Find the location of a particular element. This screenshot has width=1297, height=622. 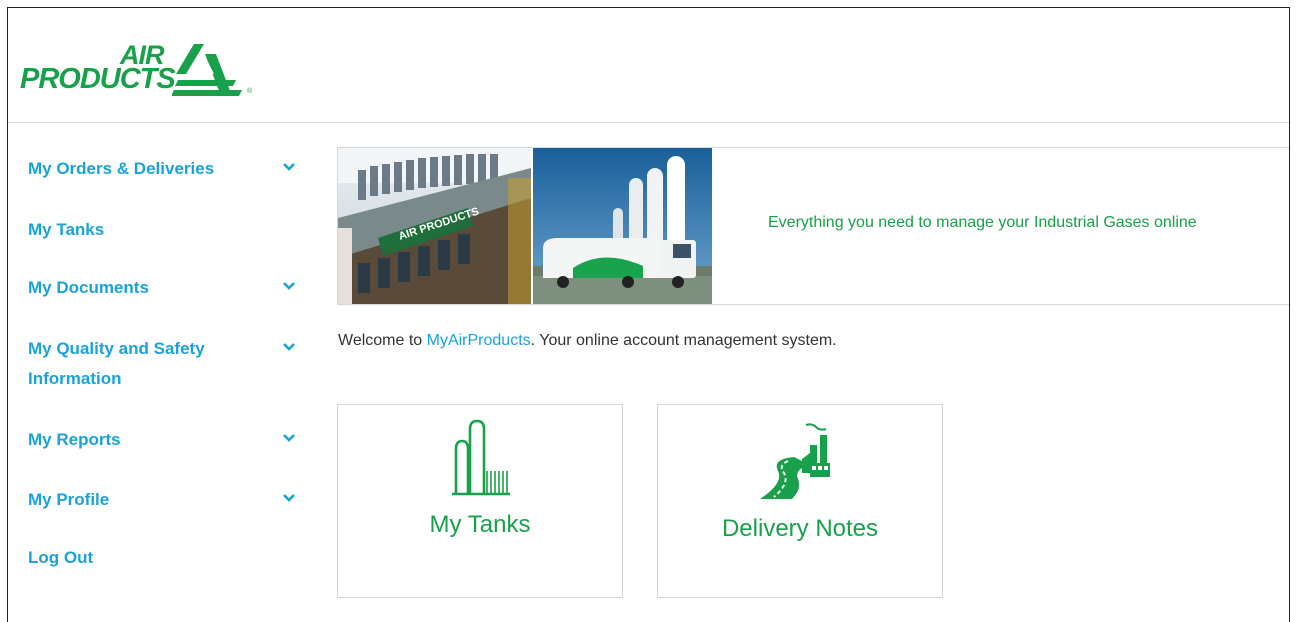

registered-mark: ® is located at coordinates (250, 91).